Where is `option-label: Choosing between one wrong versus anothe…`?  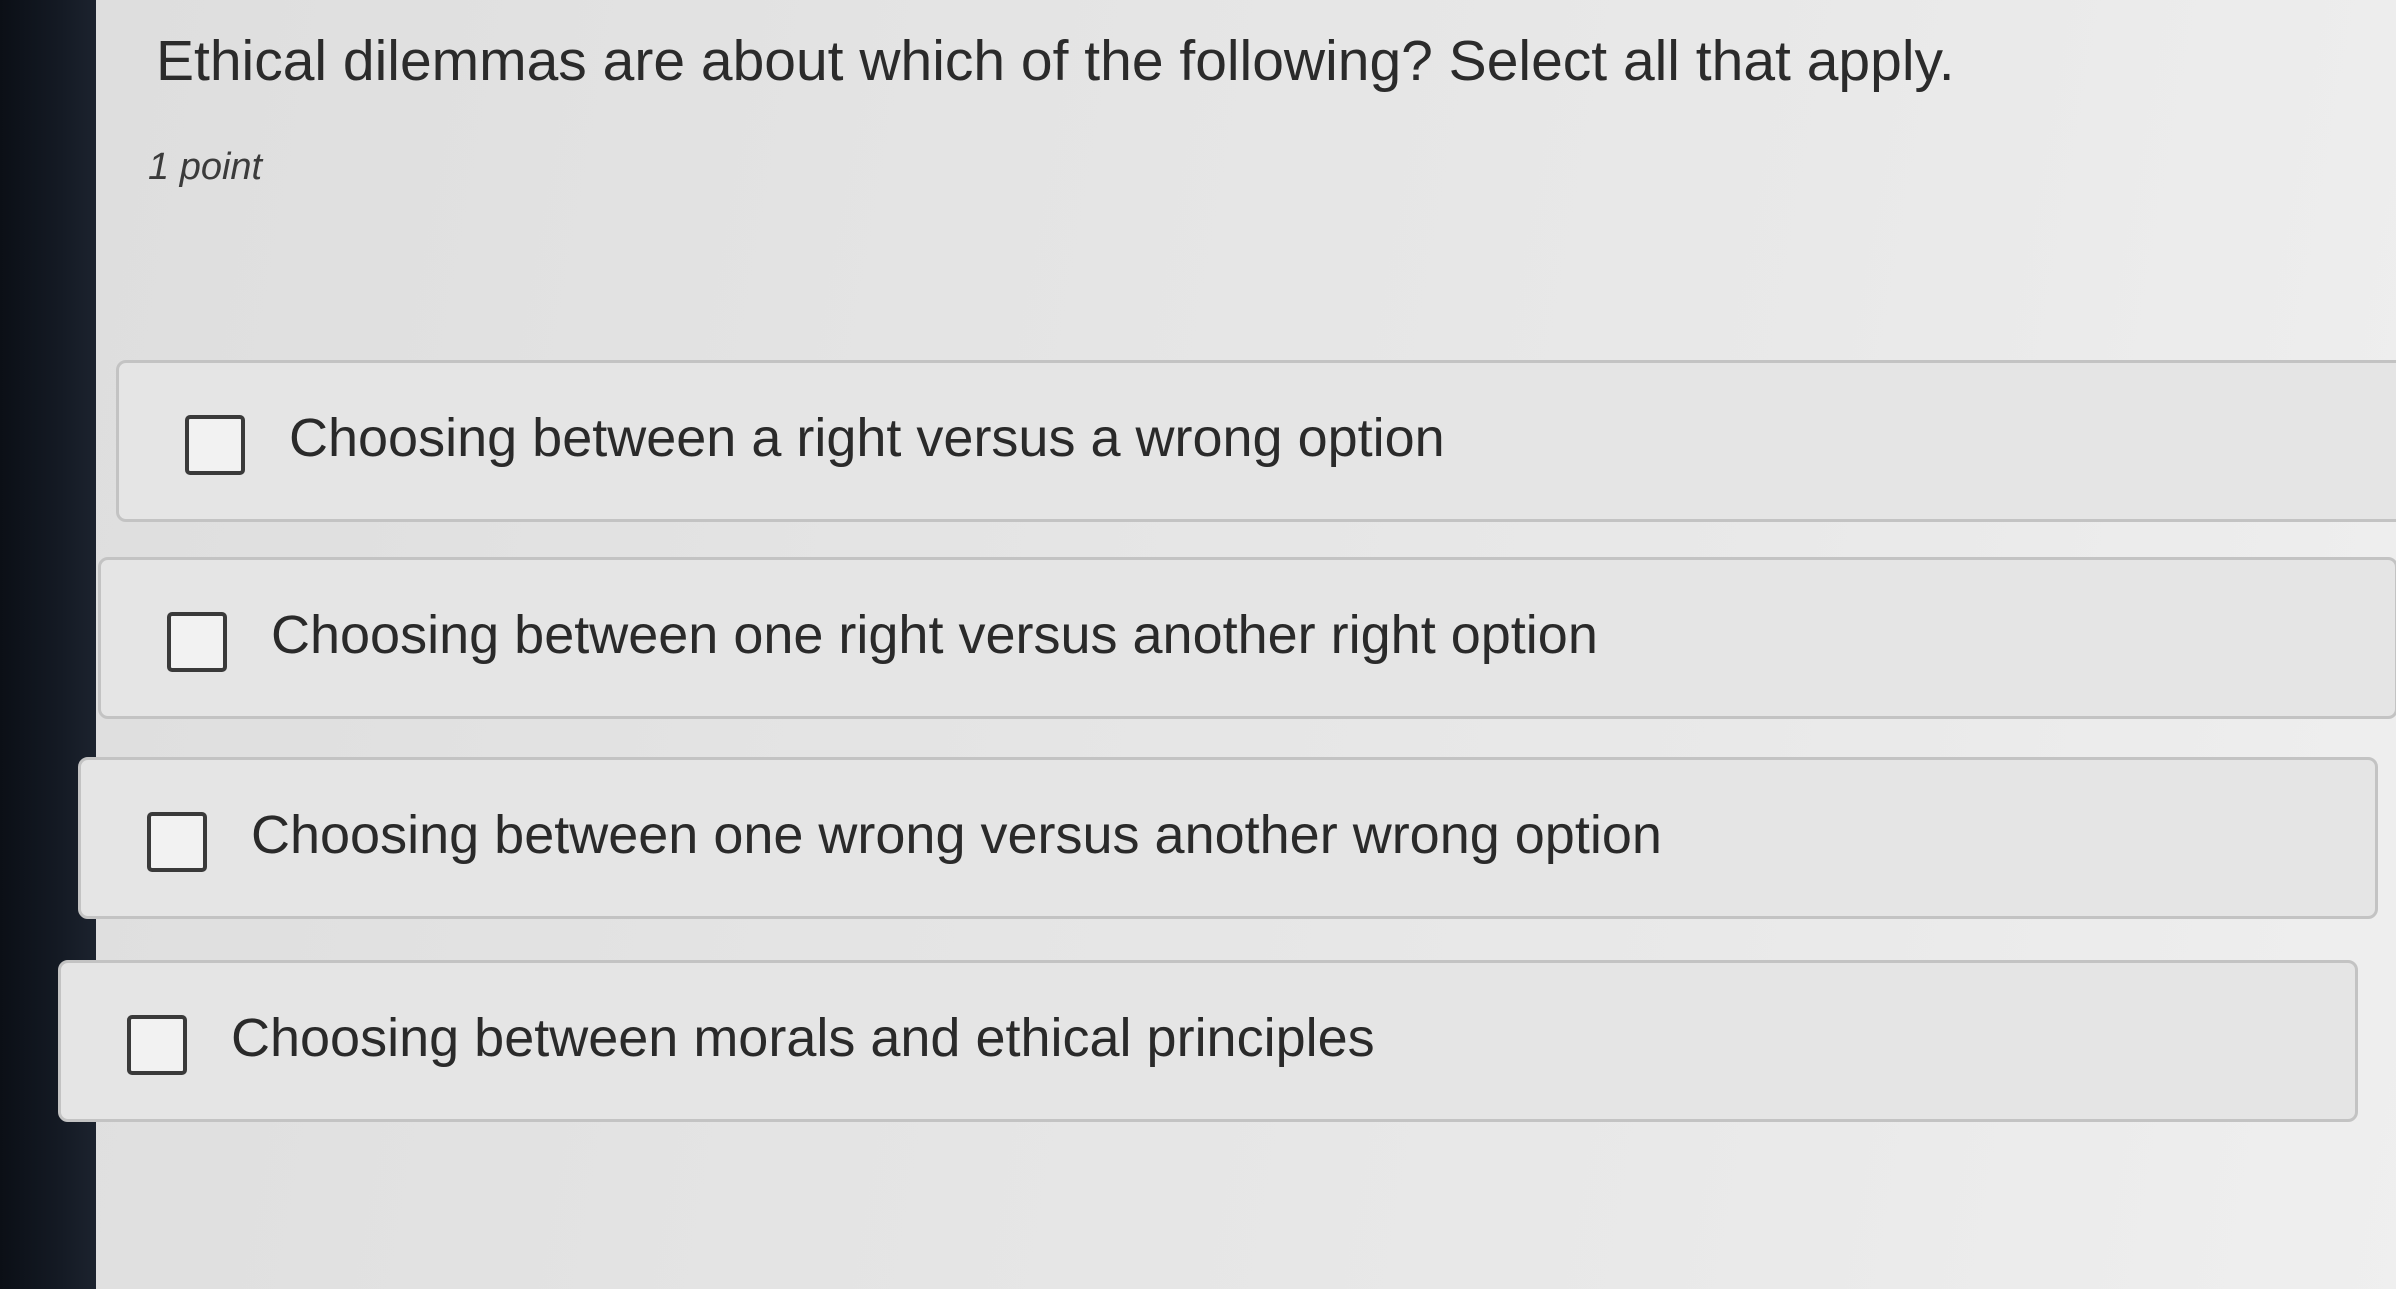
option-label: Choosing between one wrong versus anothe… is located at coordinates (956, 835).